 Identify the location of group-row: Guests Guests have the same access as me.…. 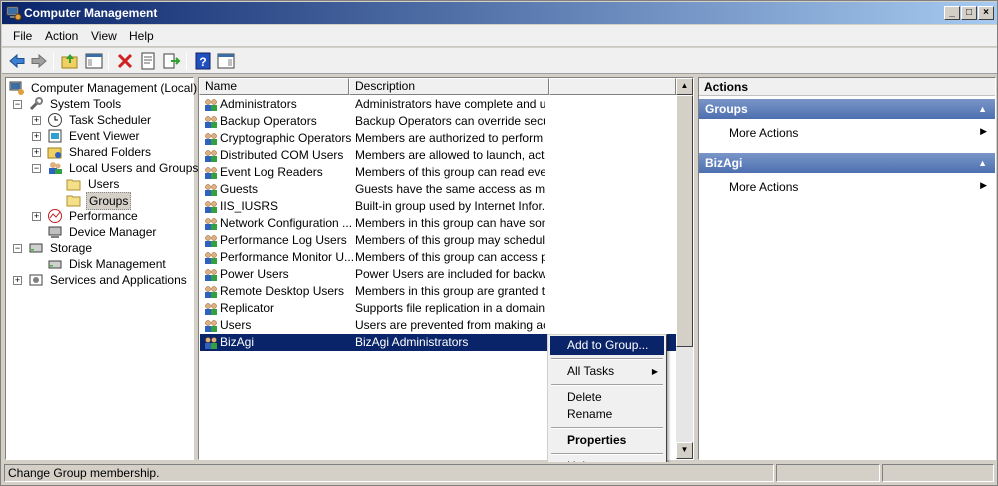
(439, 189).